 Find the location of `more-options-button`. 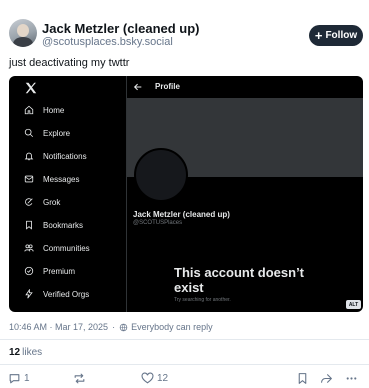

more-options-button is located at coordinates (351, 378).